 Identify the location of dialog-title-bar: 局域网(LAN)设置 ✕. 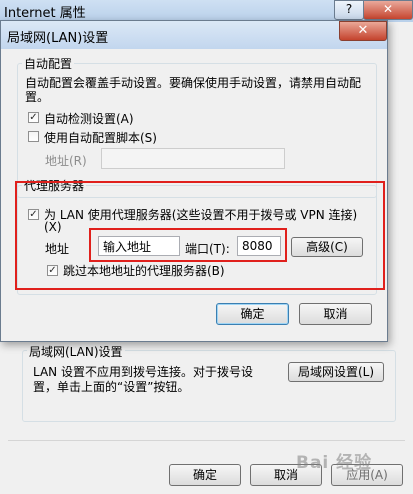
(194, 35).